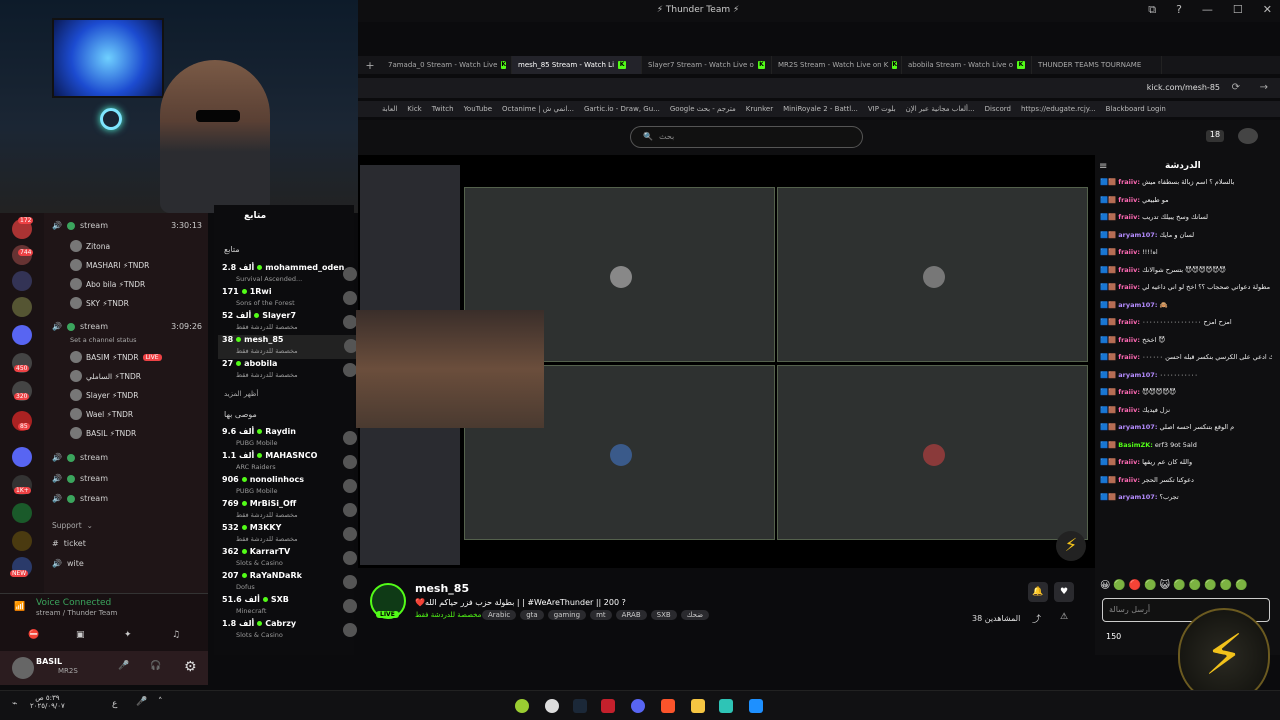  What do you see at coordinates (1236, 87) in the screenshot?
I see `reload-icon: ⟳` at bounding box center [1236, 87].